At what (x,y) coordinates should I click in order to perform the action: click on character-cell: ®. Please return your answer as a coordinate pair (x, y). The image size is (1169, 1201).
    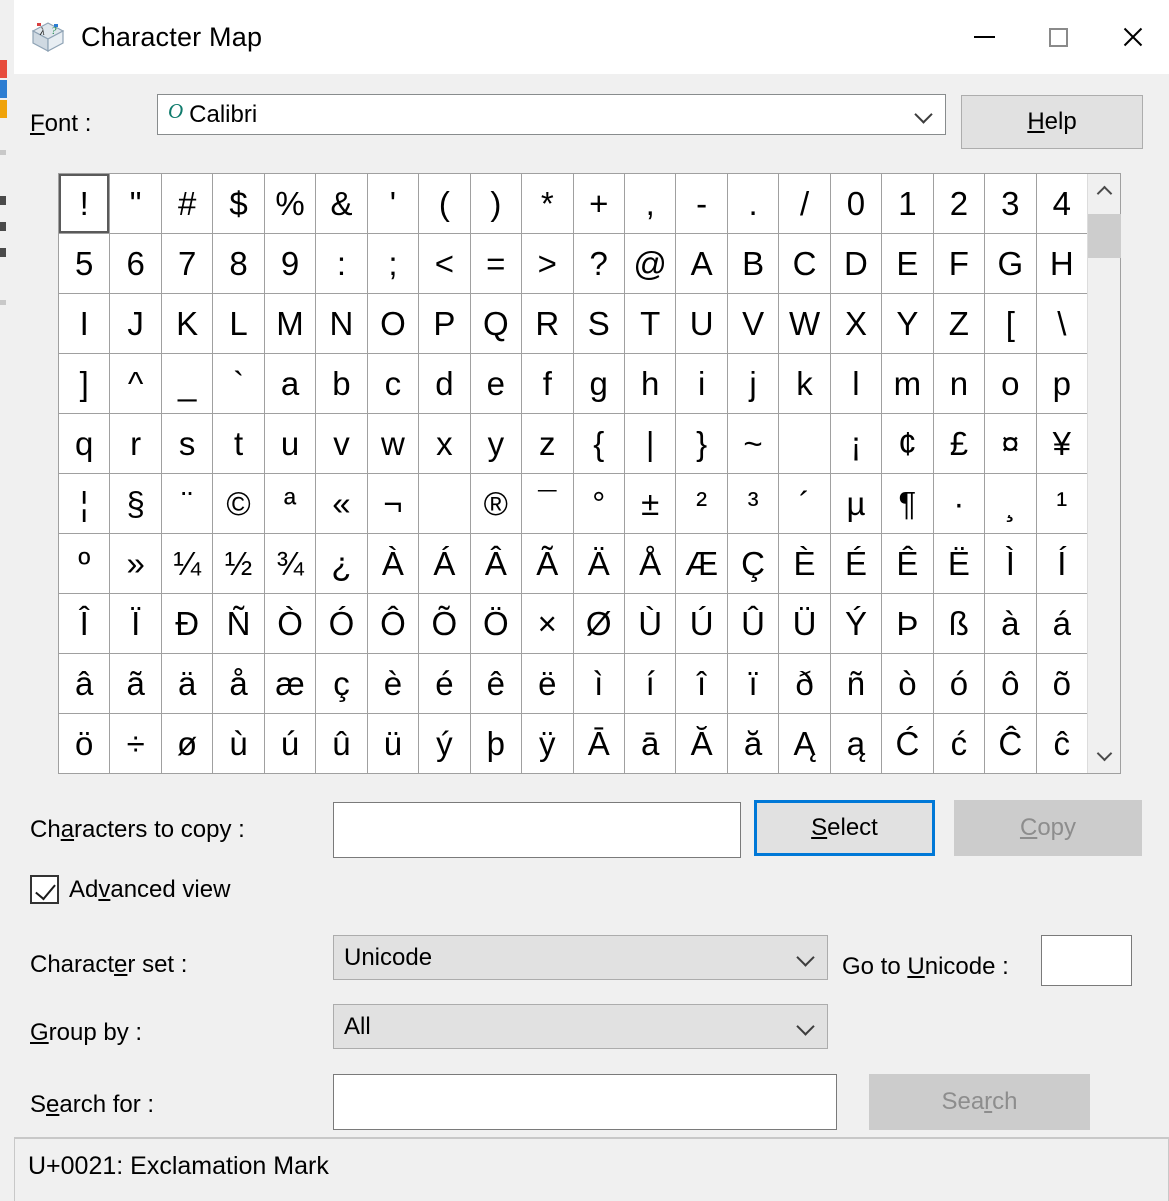
    Looking at the image, I should click on (496, 503).